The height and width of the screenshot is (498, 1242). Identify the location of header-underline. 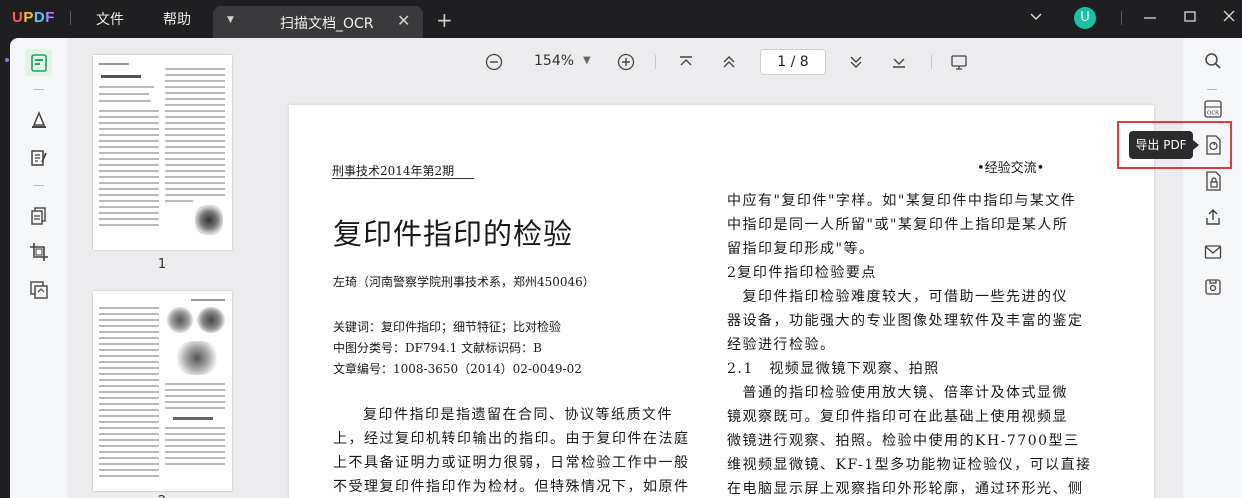
(403, 178).